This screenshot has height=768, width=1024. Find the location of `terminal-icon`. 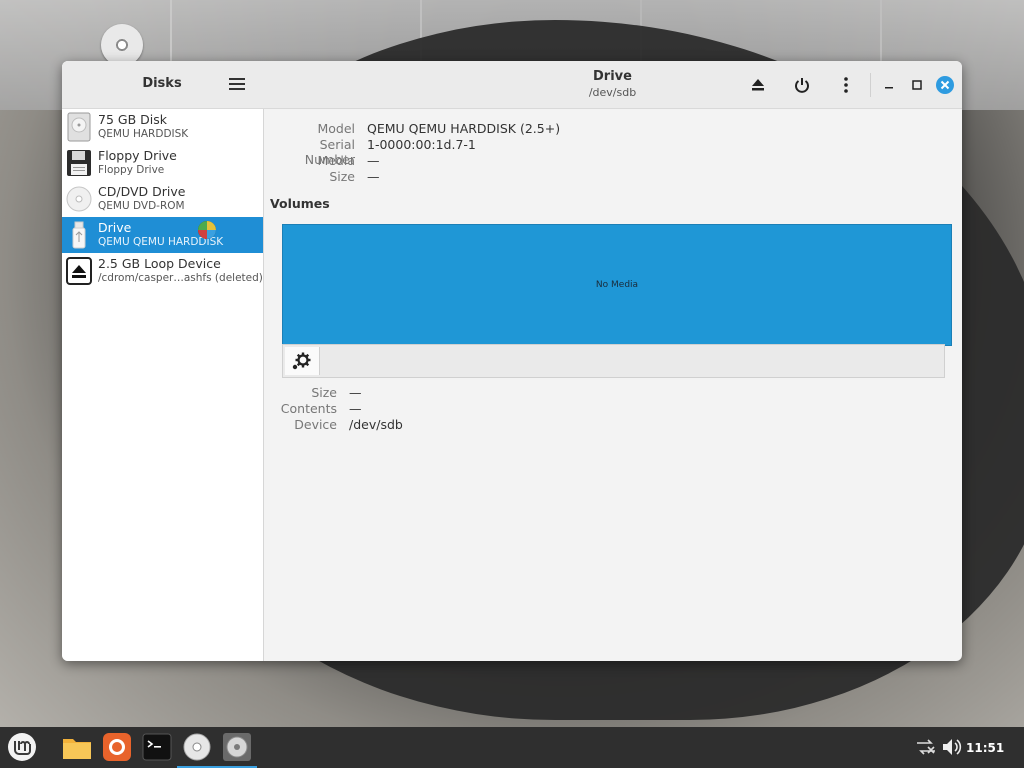

terminal-icon is located at coordinates (157, 747).